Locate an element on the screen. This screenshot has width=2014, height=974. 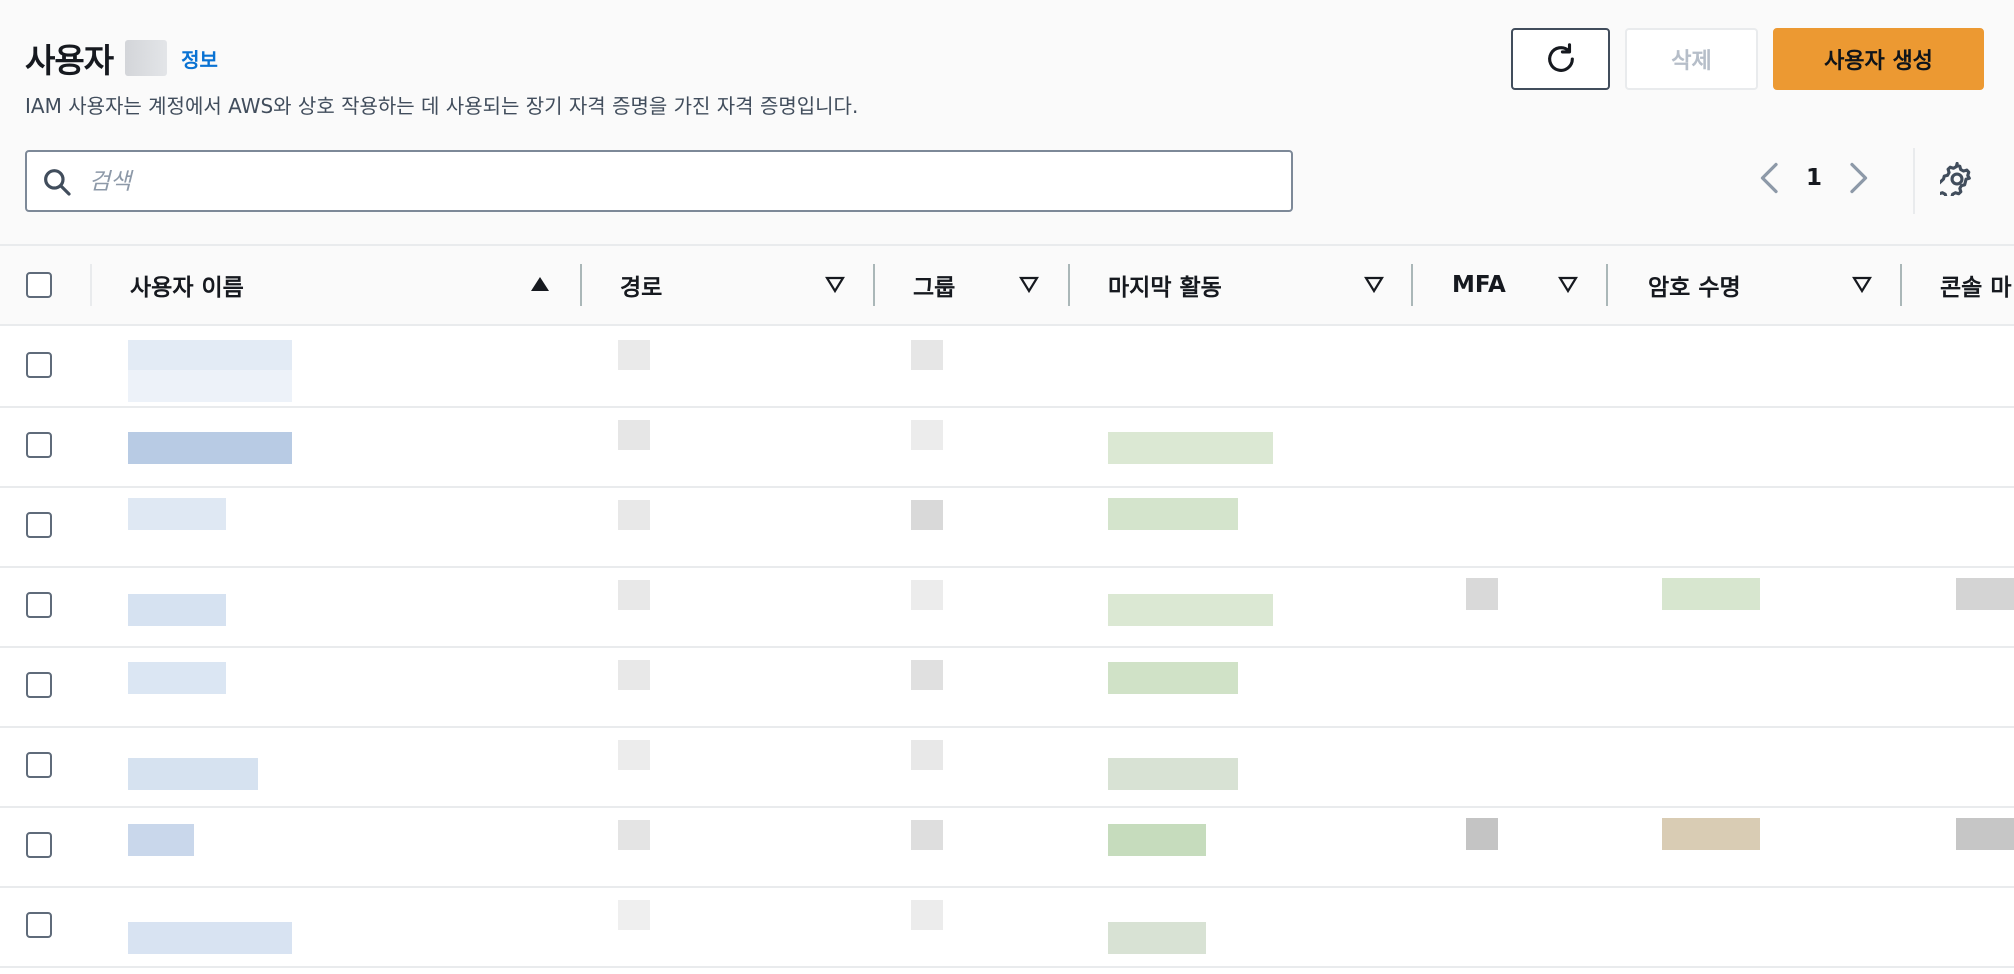
refresh-button is located at coordinates (1560, 59).